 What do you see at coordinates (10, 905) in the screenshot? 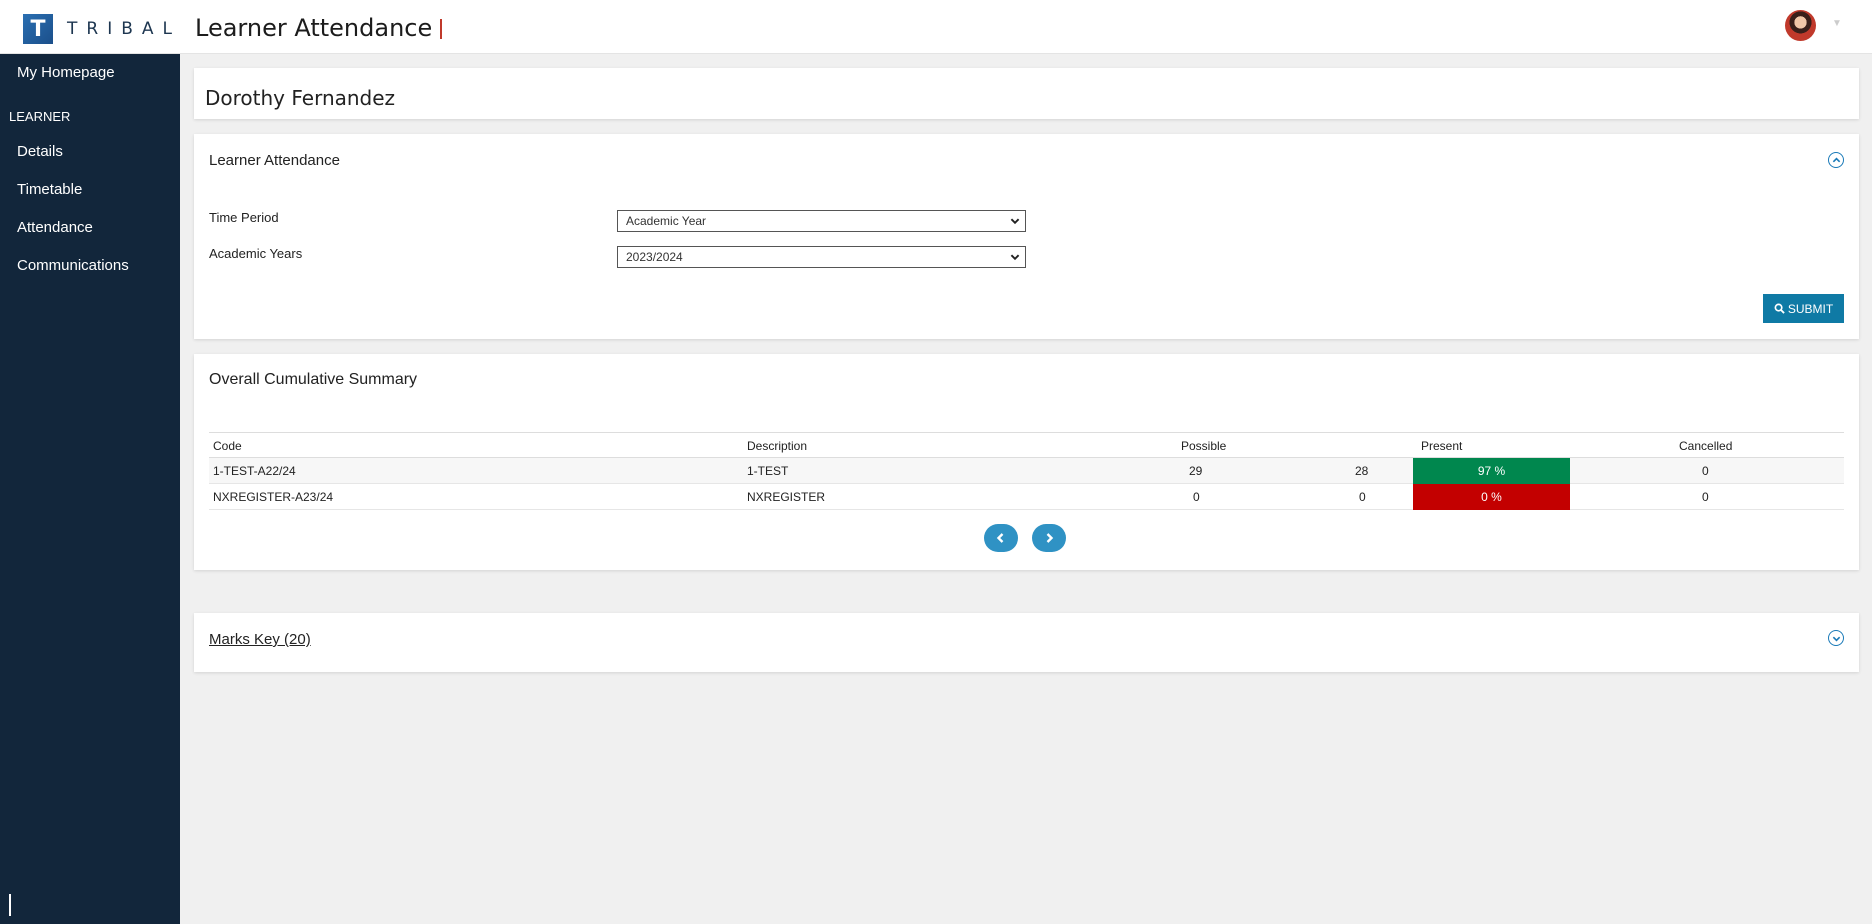
I see `text-cursor` at bounding box center [10, 905].